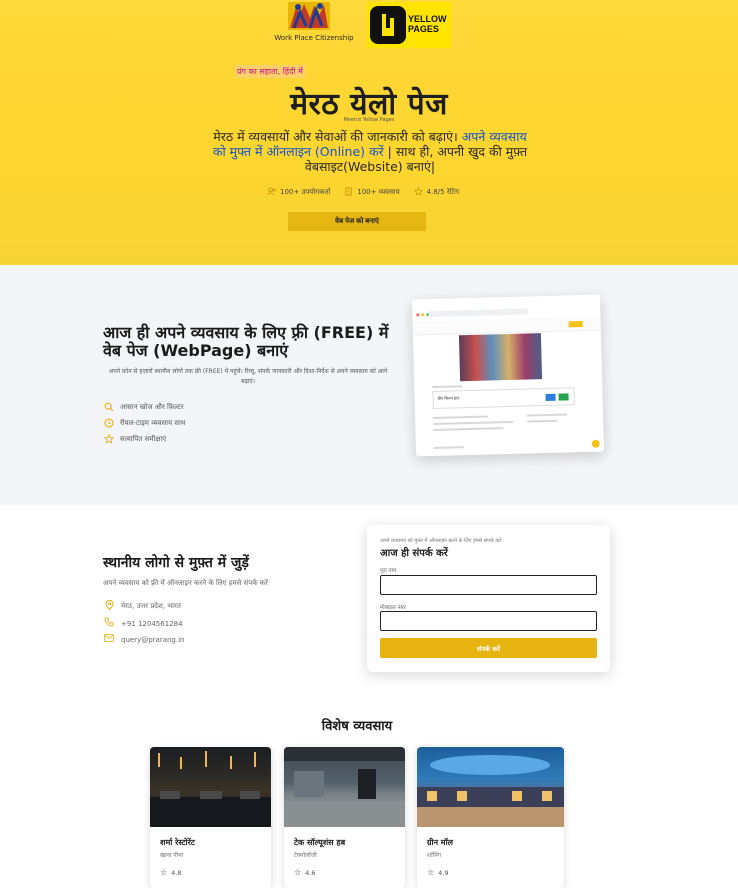 This screenshot has height=888, width=738. I want to click on restaurant-photo, so click(210, 787).